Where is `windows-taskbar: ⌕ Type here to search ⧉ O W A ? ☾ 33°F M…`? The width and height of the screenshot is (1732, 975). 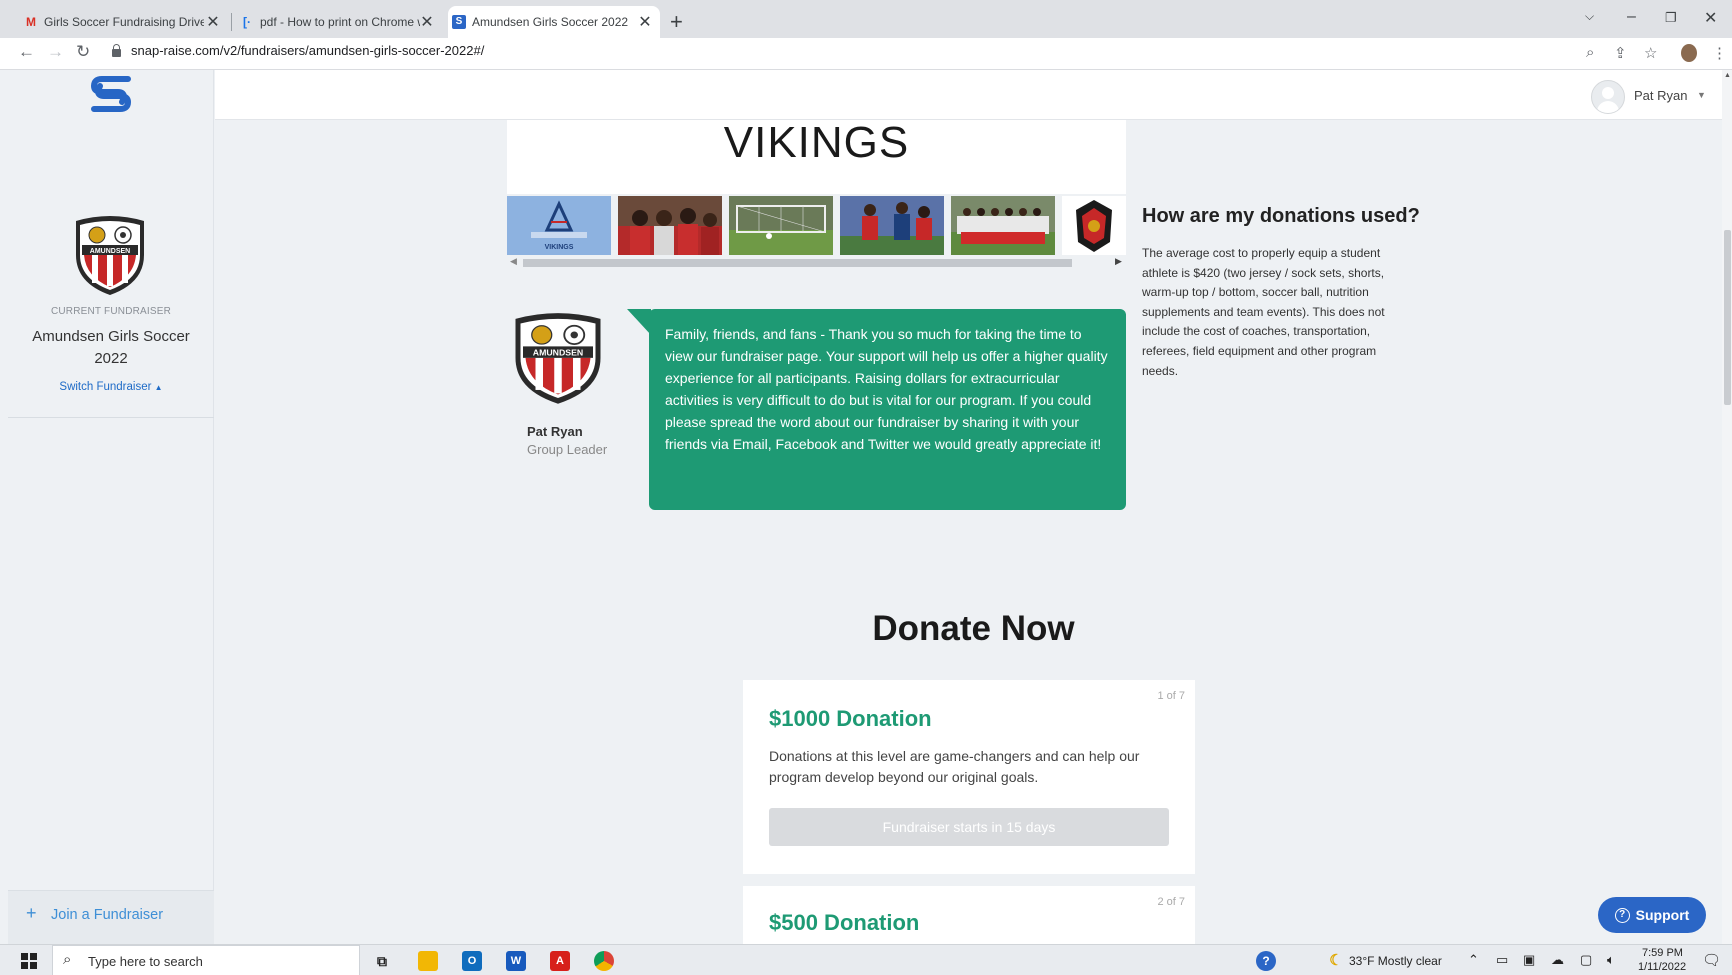
windows-taskbar: ⌕ Type here to search ⧉ O W A ? ☾ 33°F M… is located at coordinates (866, 959).